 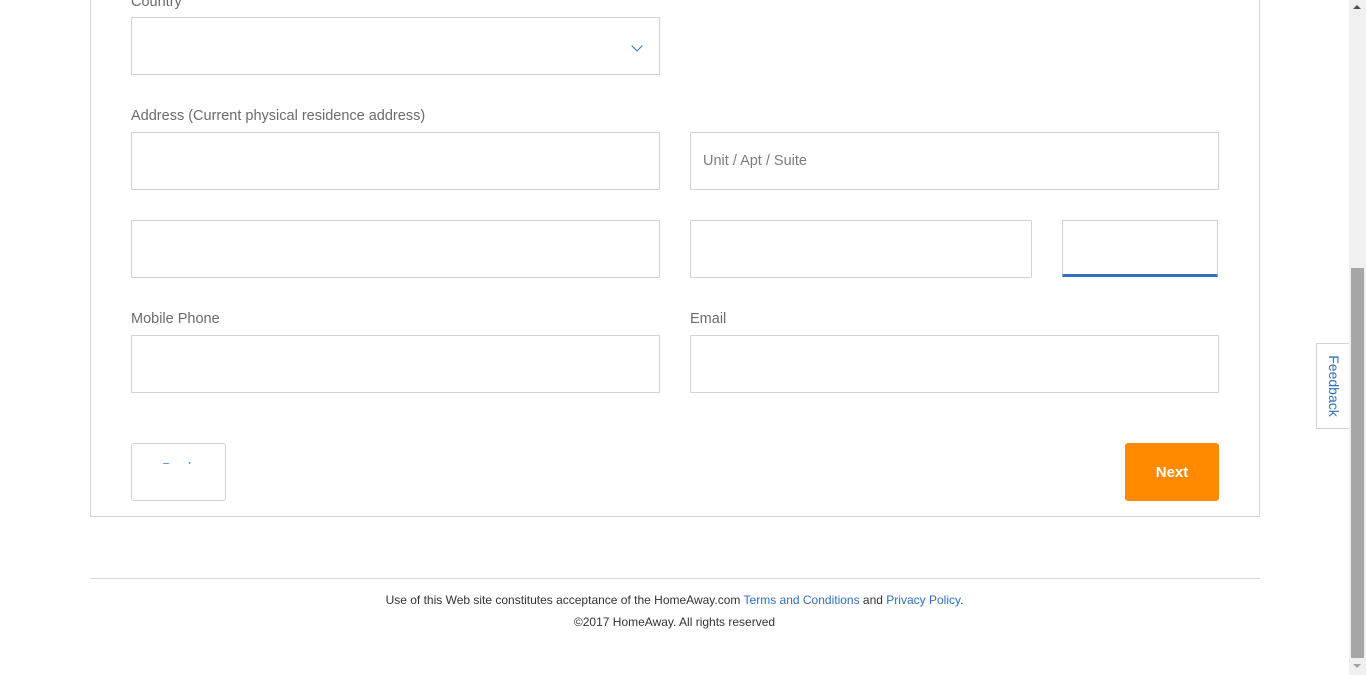 What do you see at coordinates (395, 364) in the screenshot?
I see `mobile-phone-input` at bounding box center [395, 364].